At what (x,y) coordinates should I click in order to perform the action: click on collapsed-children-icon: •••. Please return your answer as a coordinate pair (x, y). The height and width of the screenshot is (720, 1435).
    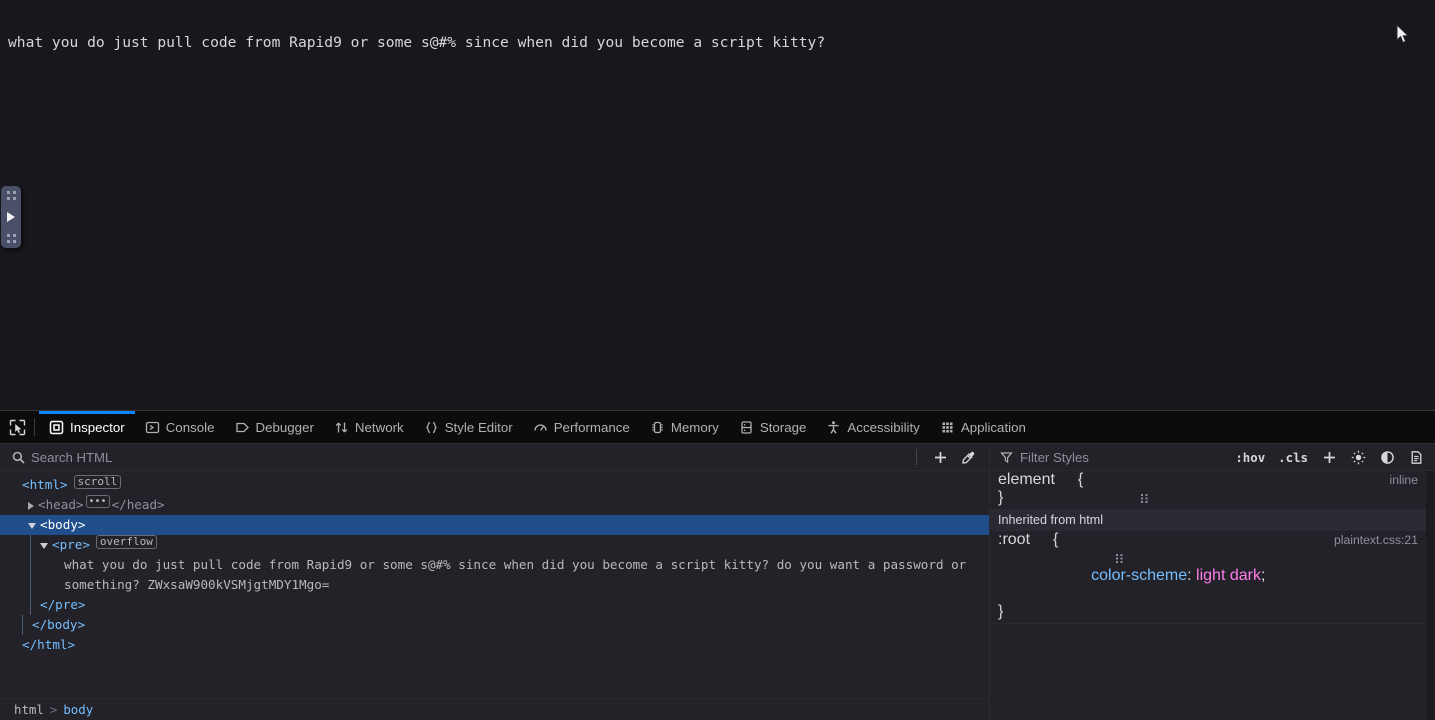
    Looking at the image, I should click on (97, 501).